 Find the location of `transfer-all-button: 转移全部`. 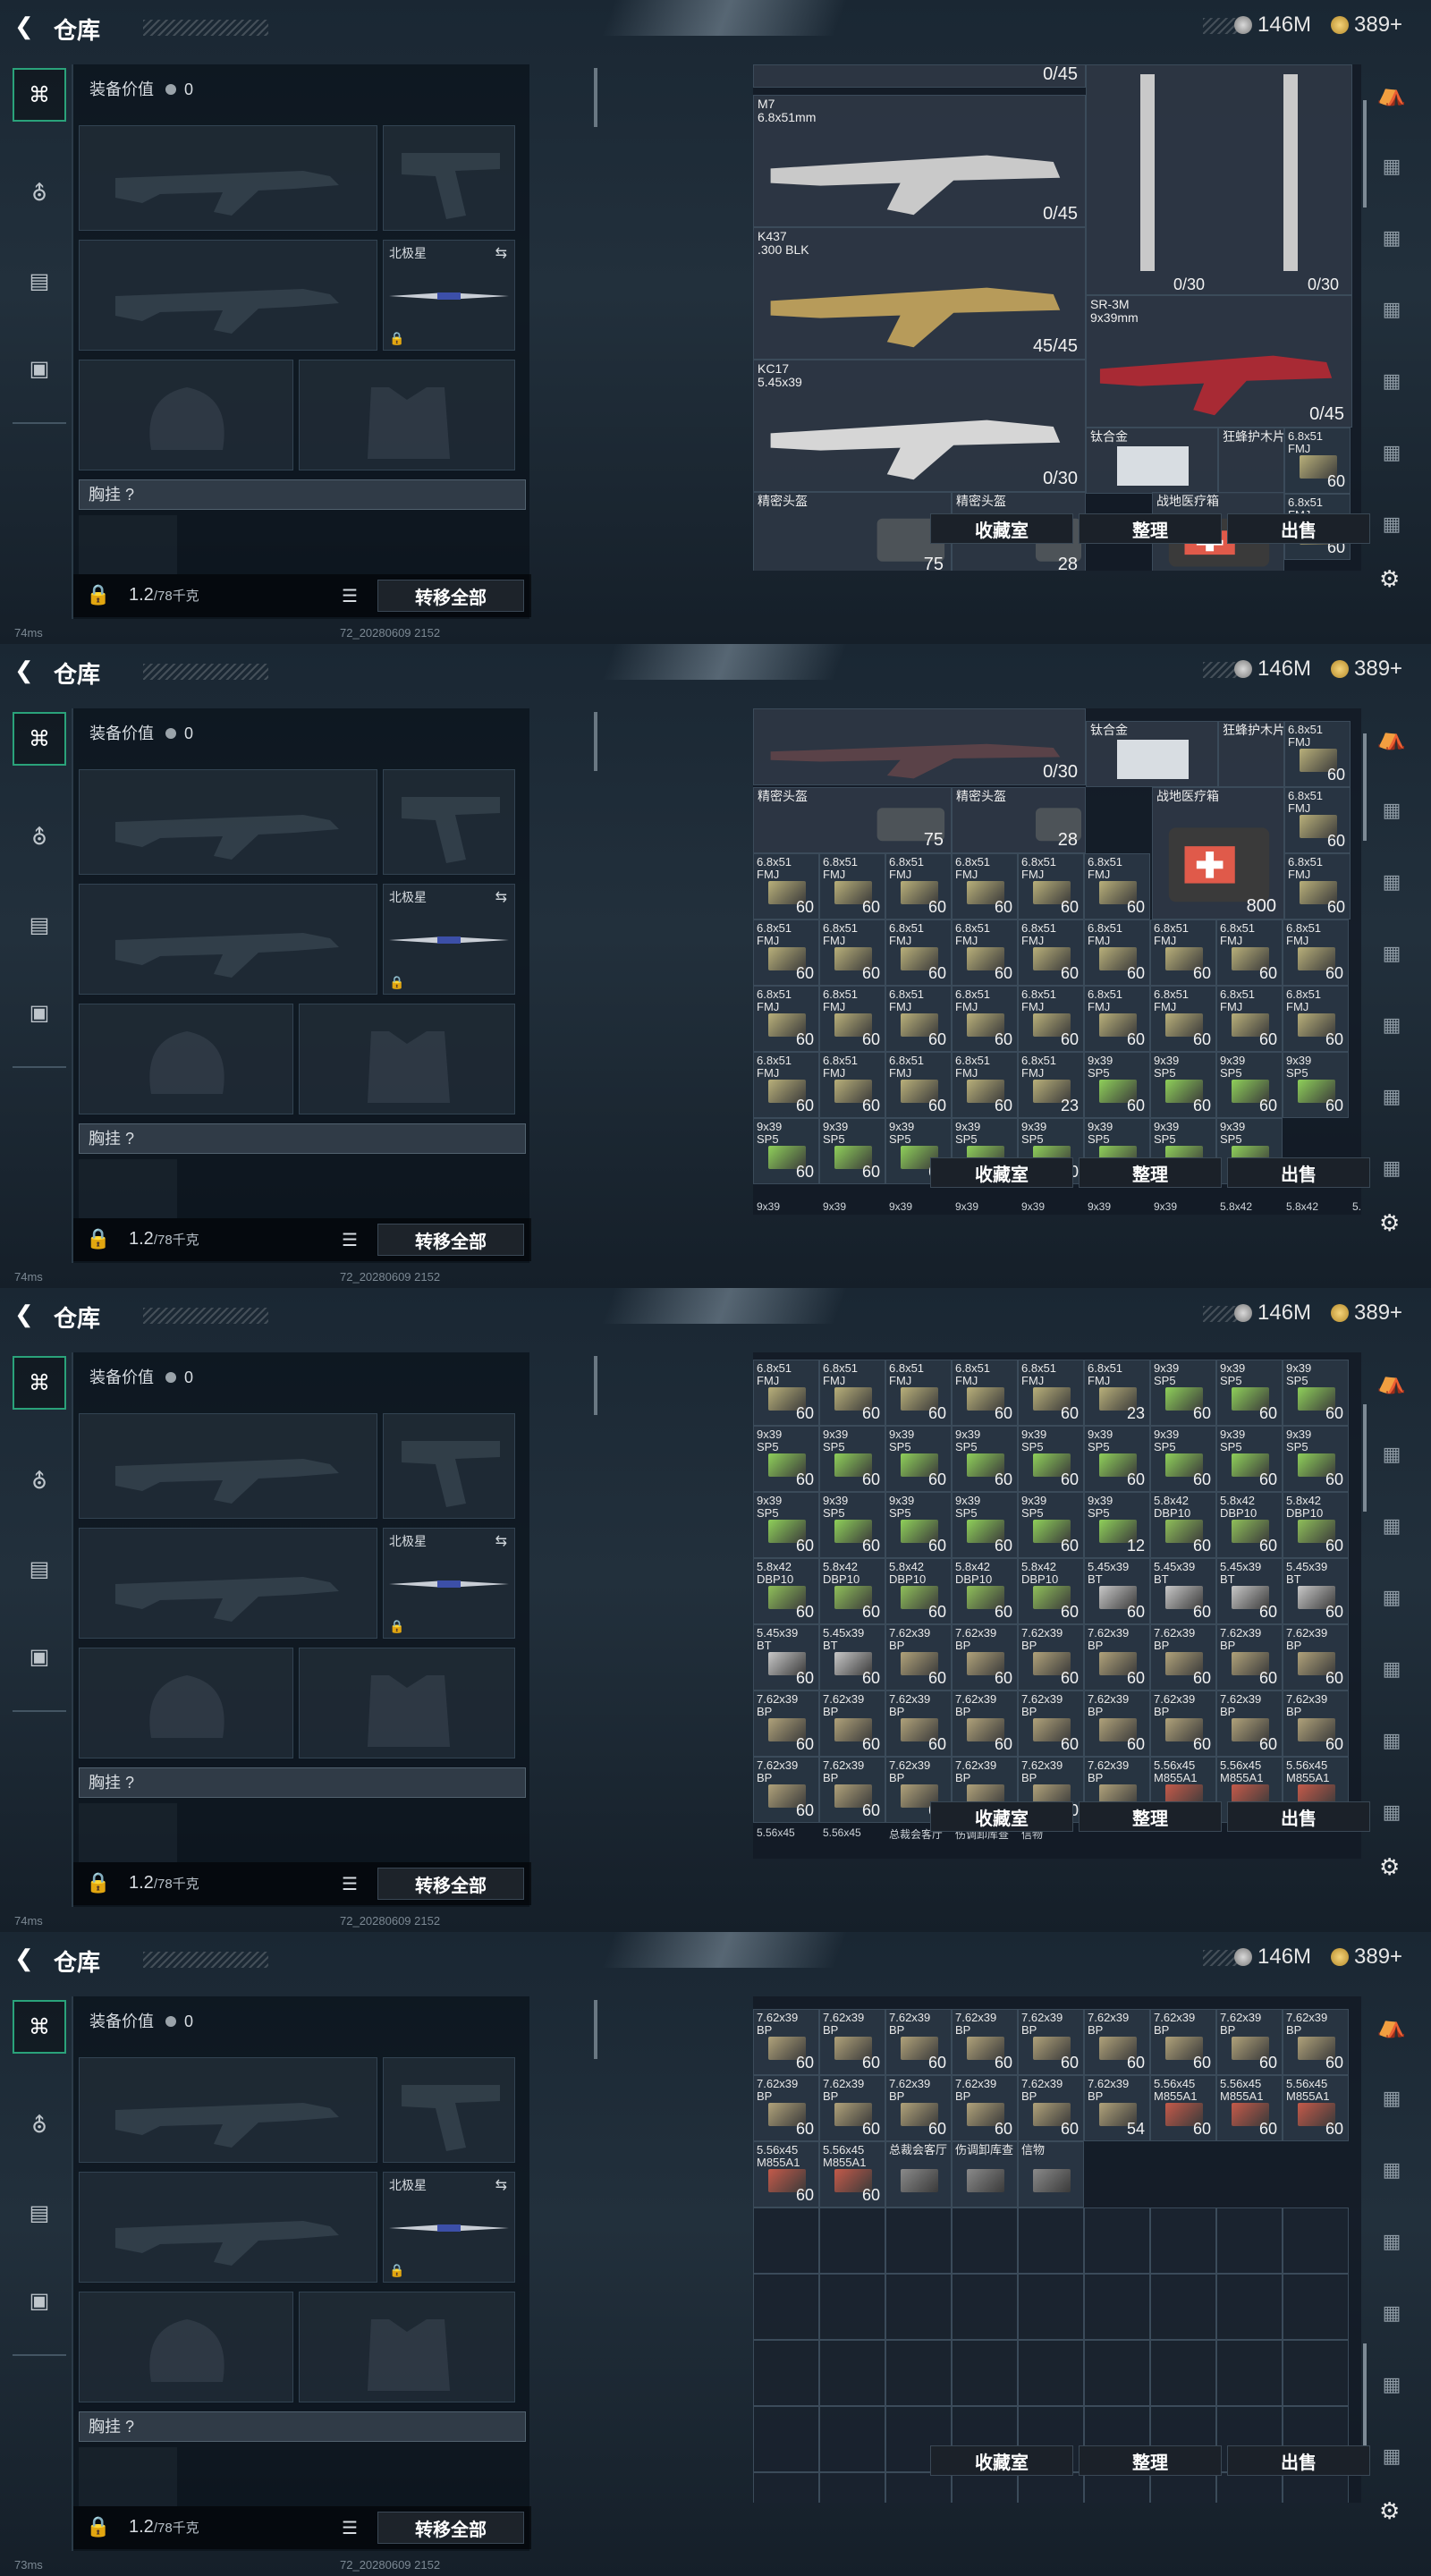

transfer-all-button: 转移全部 is located at coordinates (451, 2528).